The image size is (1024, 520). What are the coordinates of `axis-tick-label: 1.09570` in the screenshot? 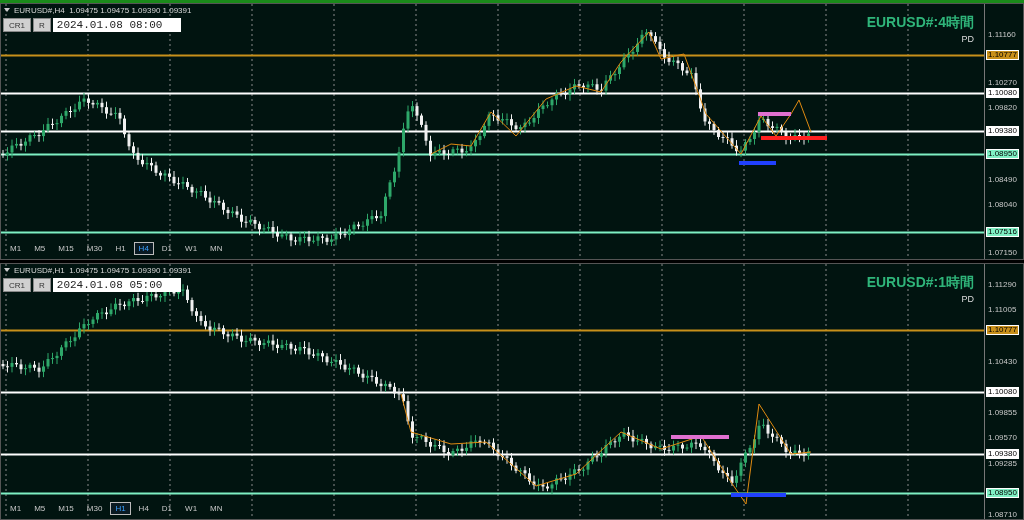 It's located at (1002, 438).